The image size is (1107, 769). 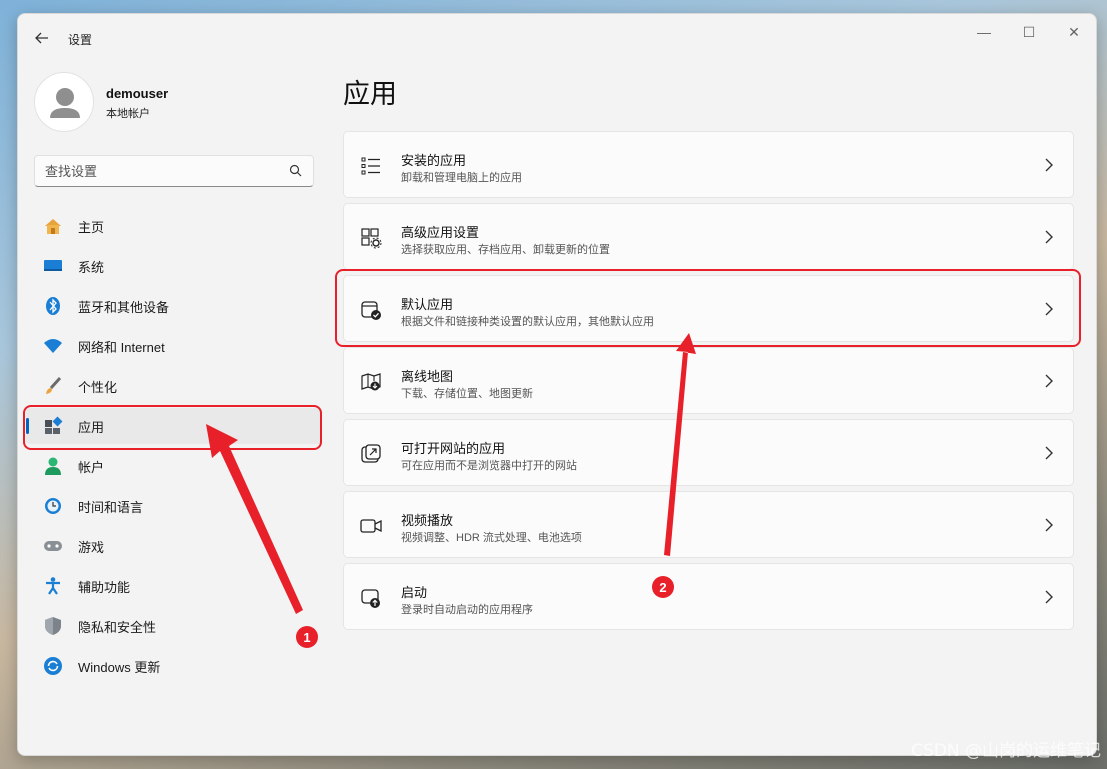 I want to click on watermark: CSDN @山岗的运维笔记, so click(x=1006, y=751).